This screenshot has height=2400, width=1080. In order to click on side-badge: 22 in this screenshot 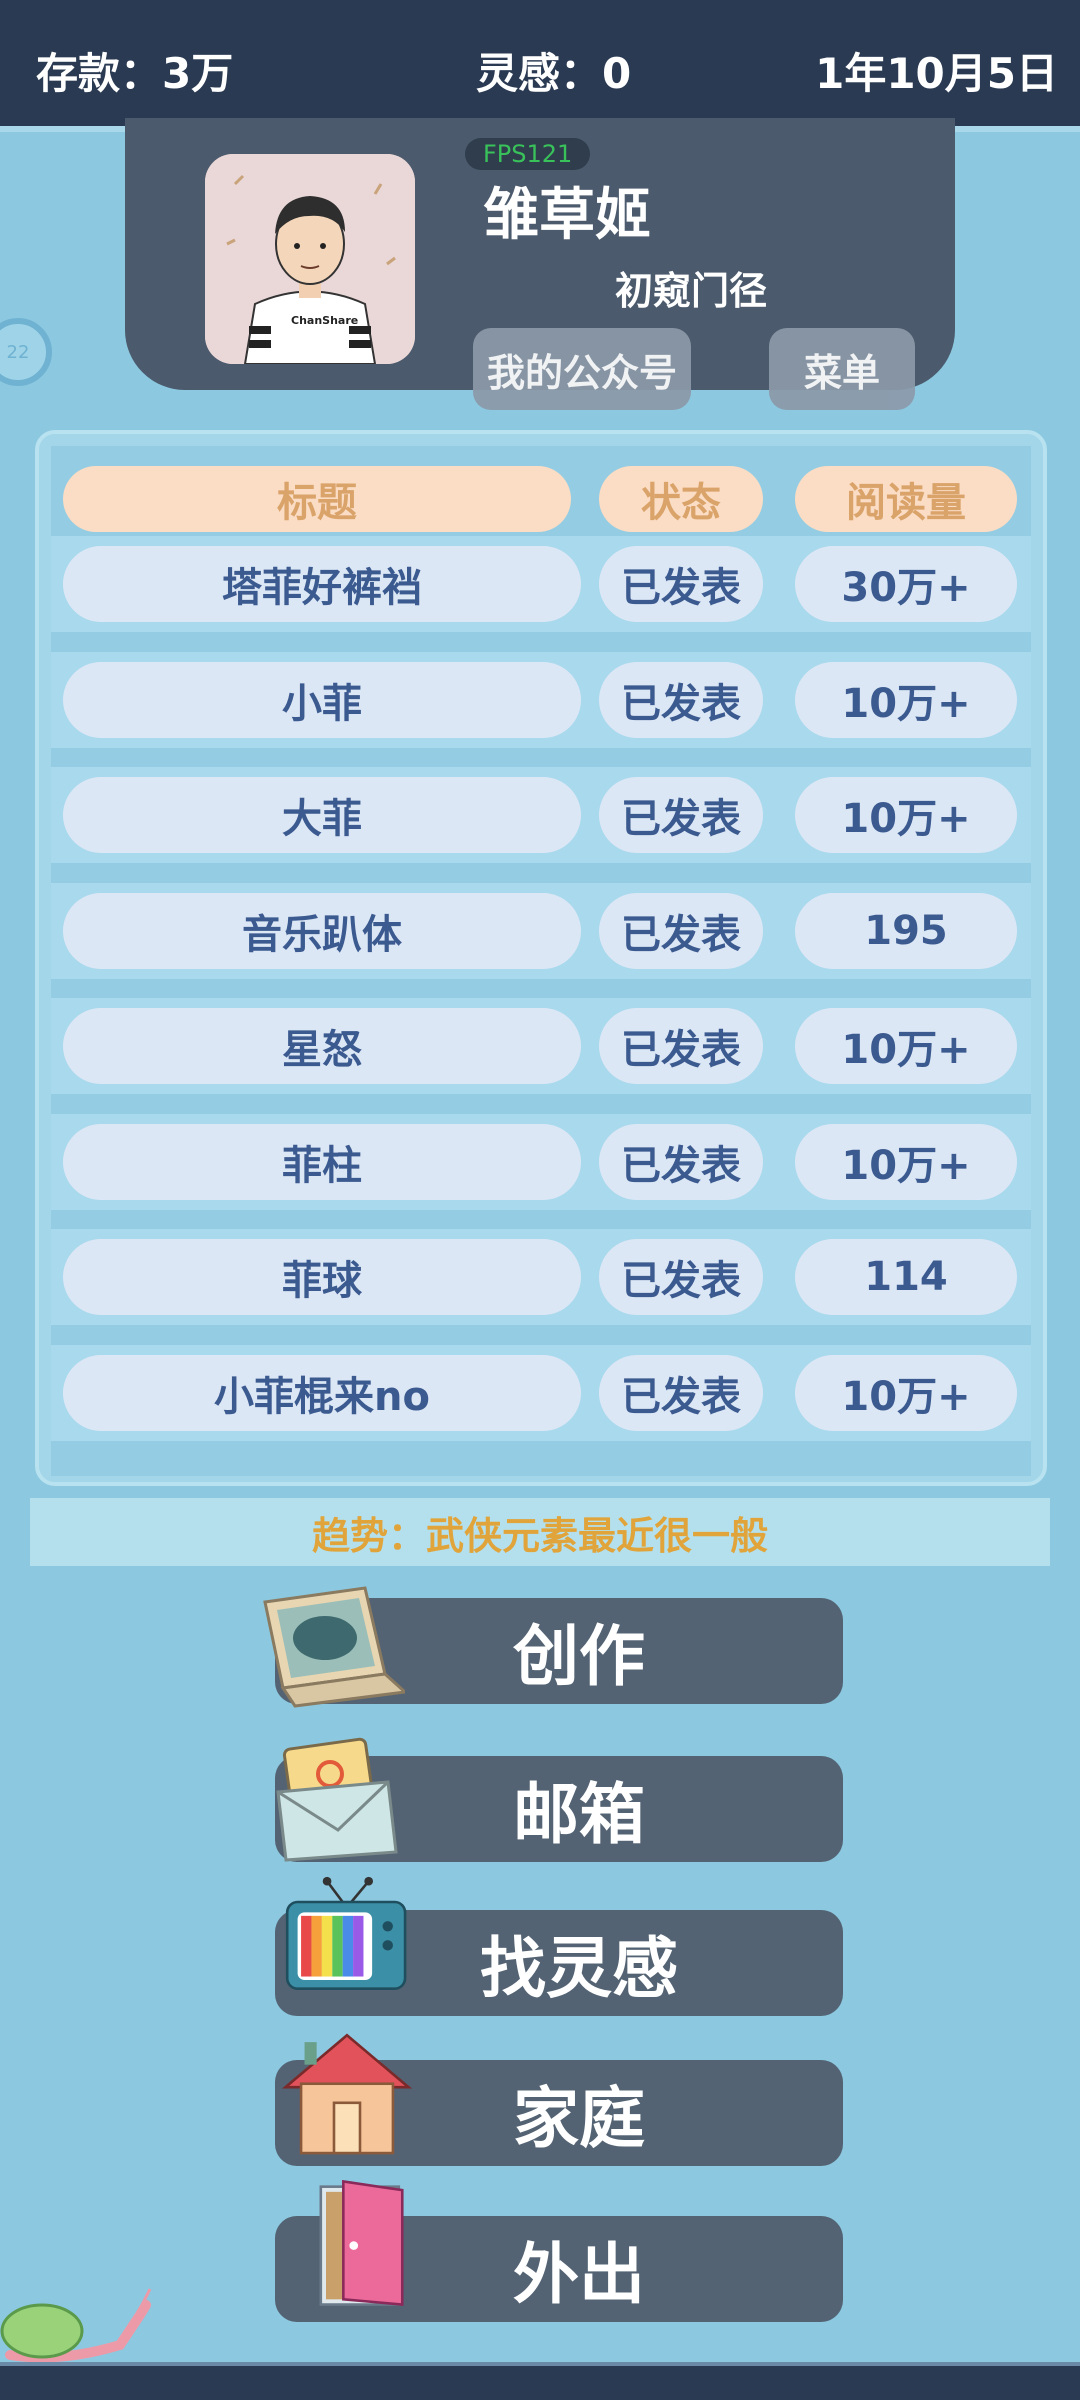, I will do `click(26, 352)`.